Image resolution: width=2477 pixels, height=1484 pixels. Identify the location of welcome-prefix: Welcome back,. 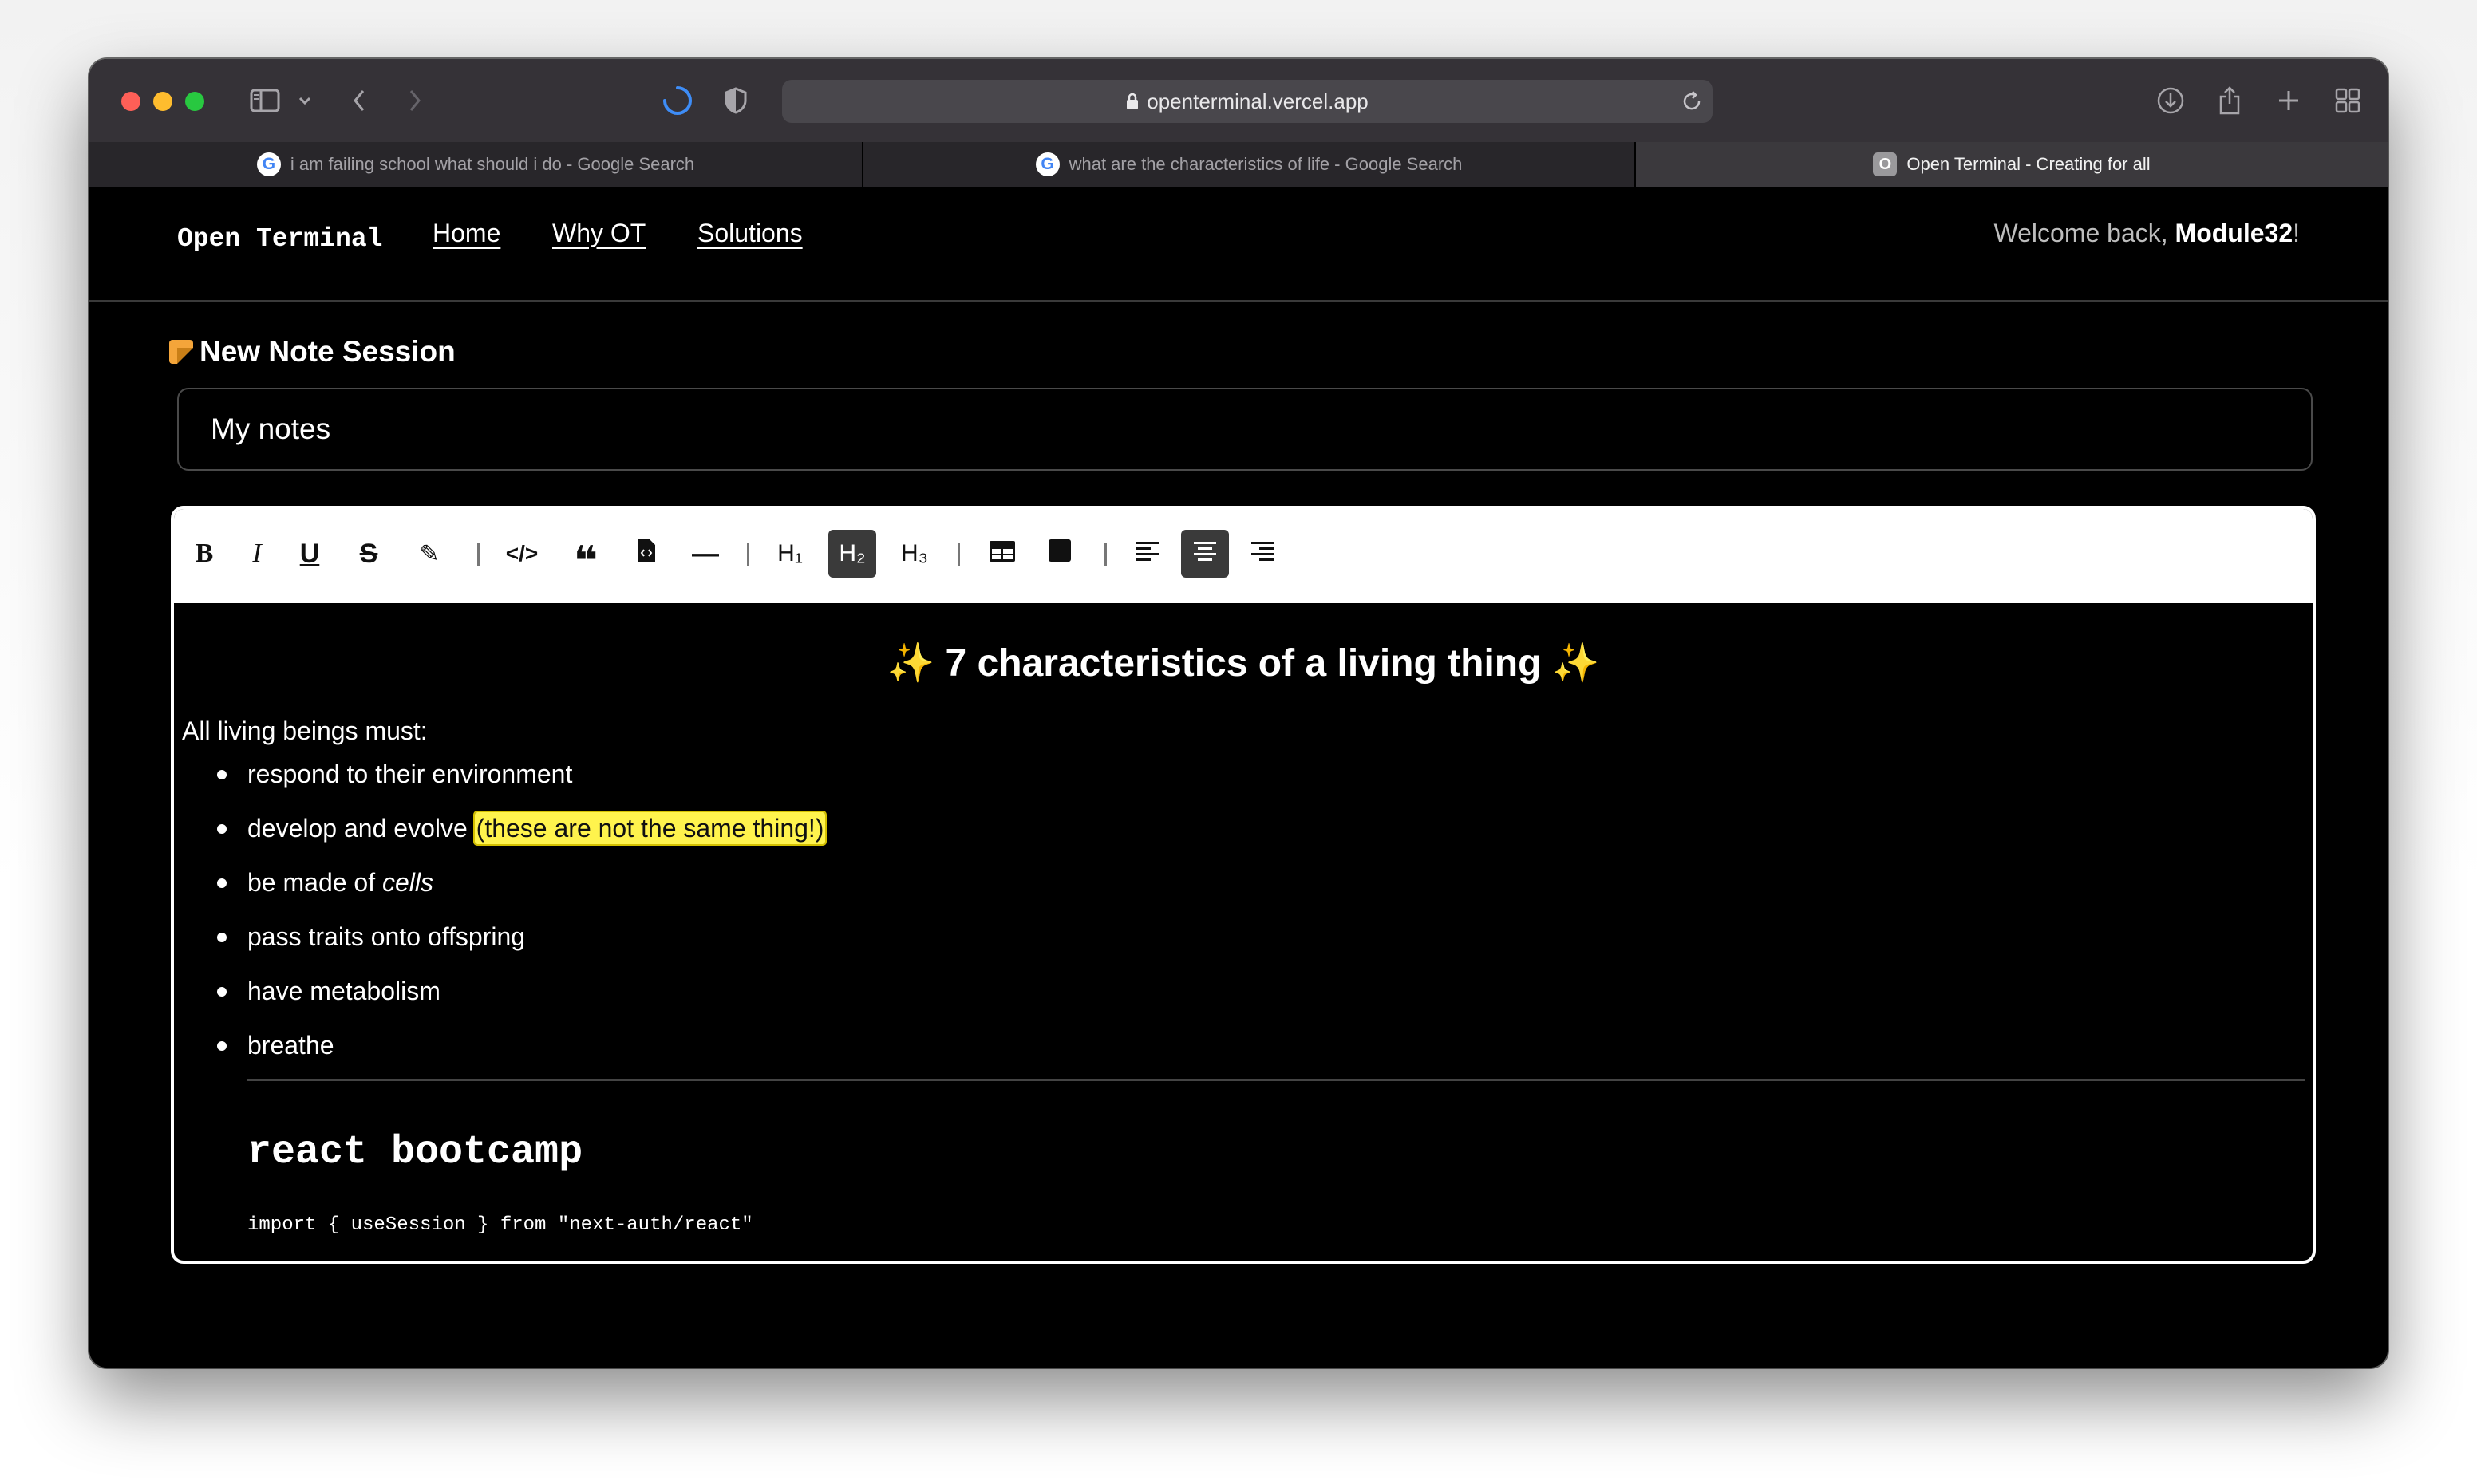
(2084, 233).